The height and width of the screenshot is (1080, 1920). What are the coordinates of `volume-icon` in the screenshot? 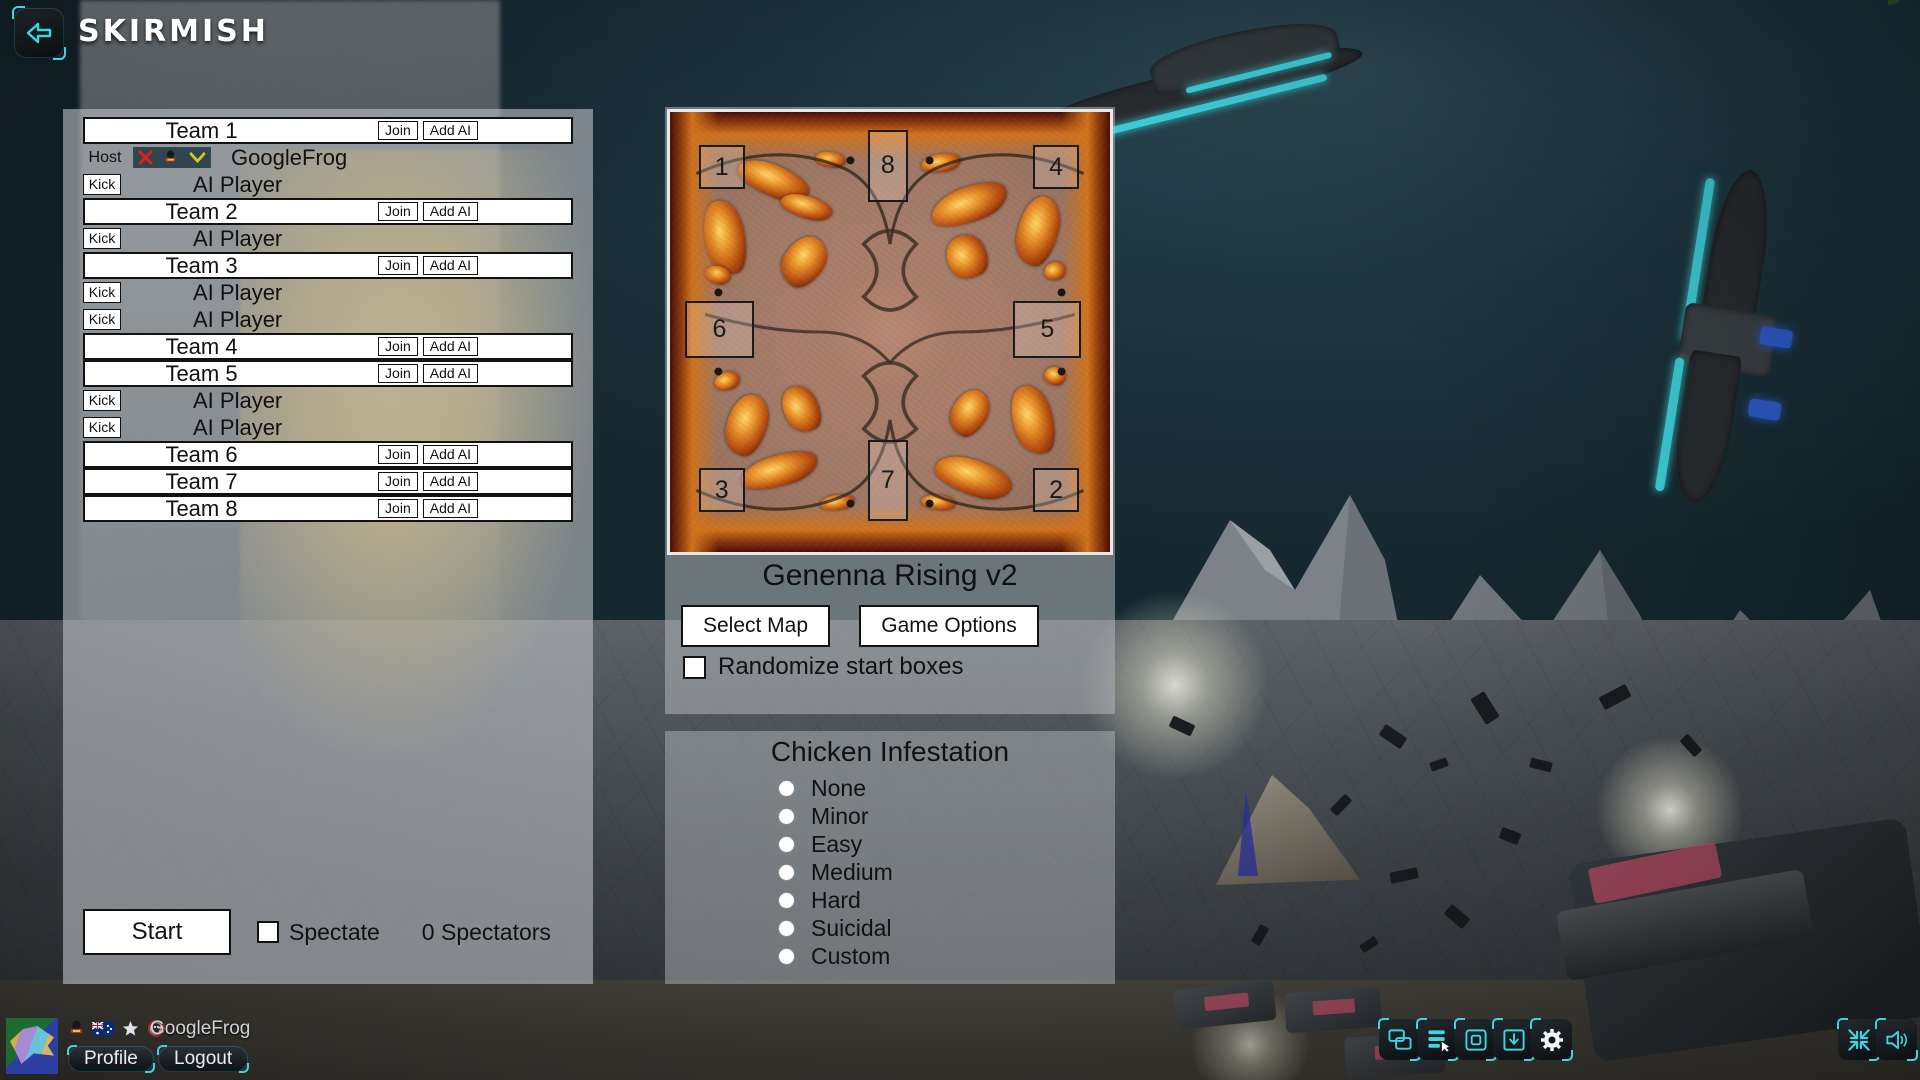 It's located at (1896, 1039).